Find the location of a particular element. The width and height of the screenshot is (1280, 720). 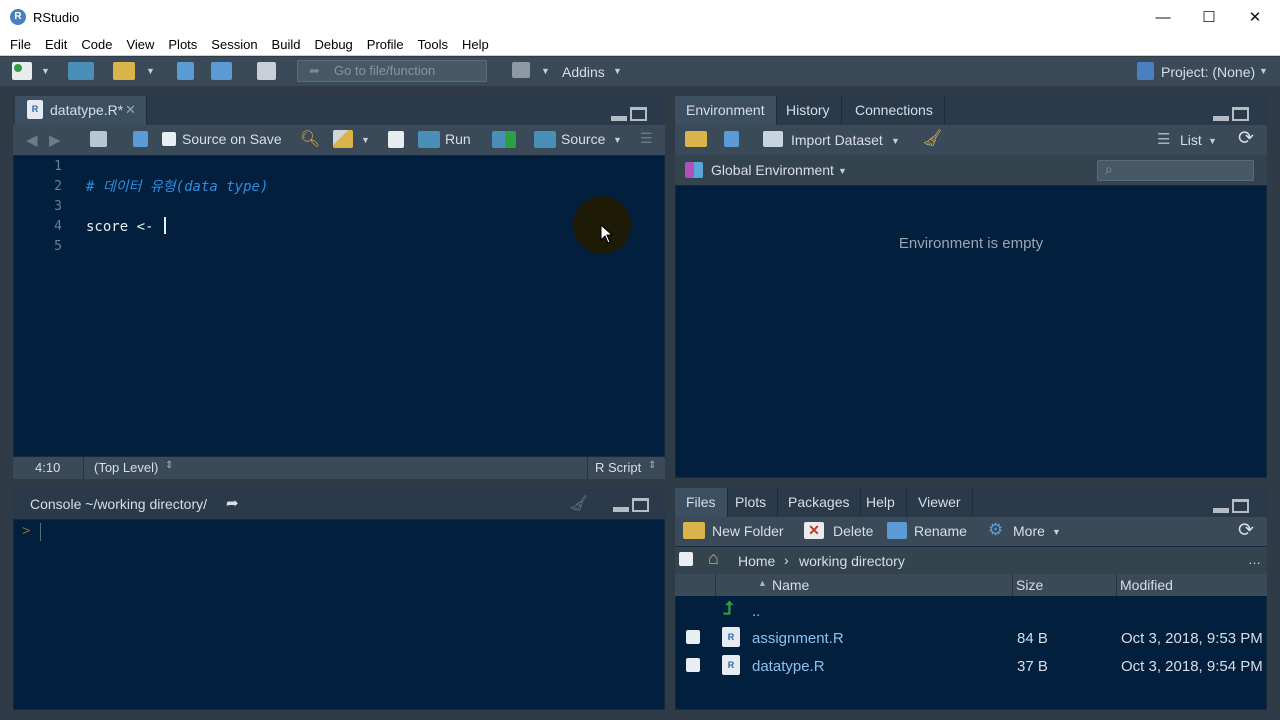

go-to-directory-icon: ➦ is located at coordinates (232, 503).